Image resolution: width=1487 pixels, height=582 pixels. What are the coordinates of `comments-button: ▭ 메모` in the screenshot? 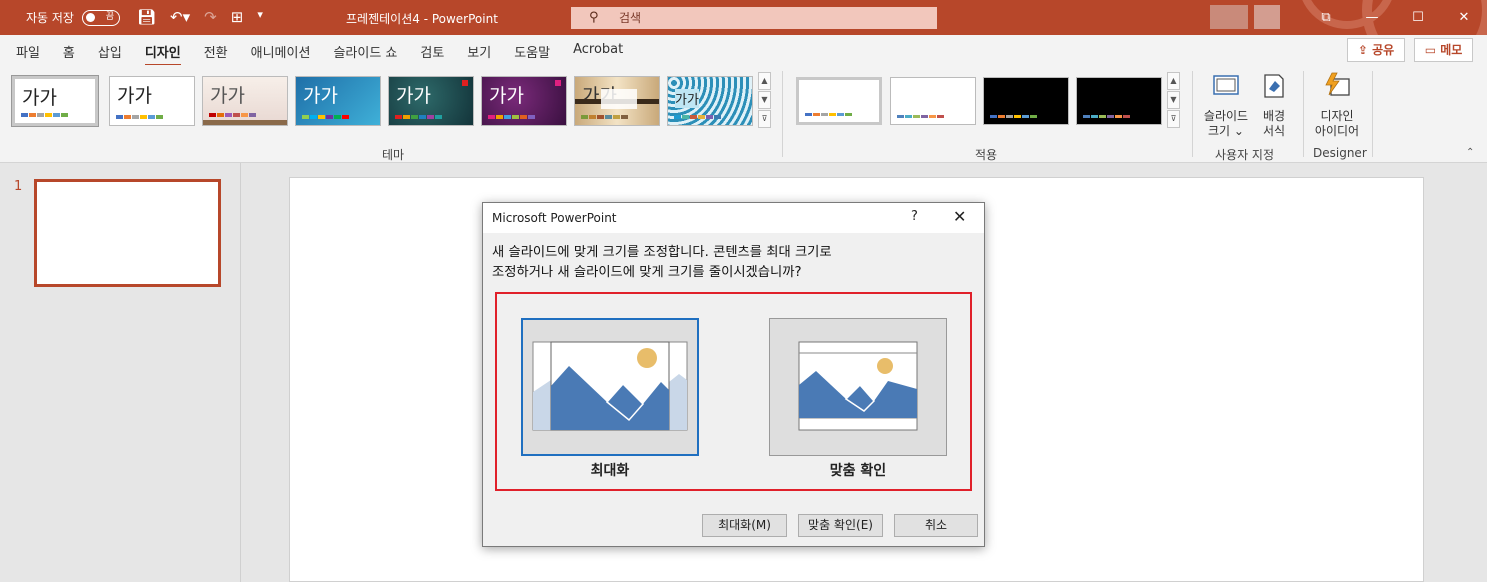 It's located at (1443, 50).